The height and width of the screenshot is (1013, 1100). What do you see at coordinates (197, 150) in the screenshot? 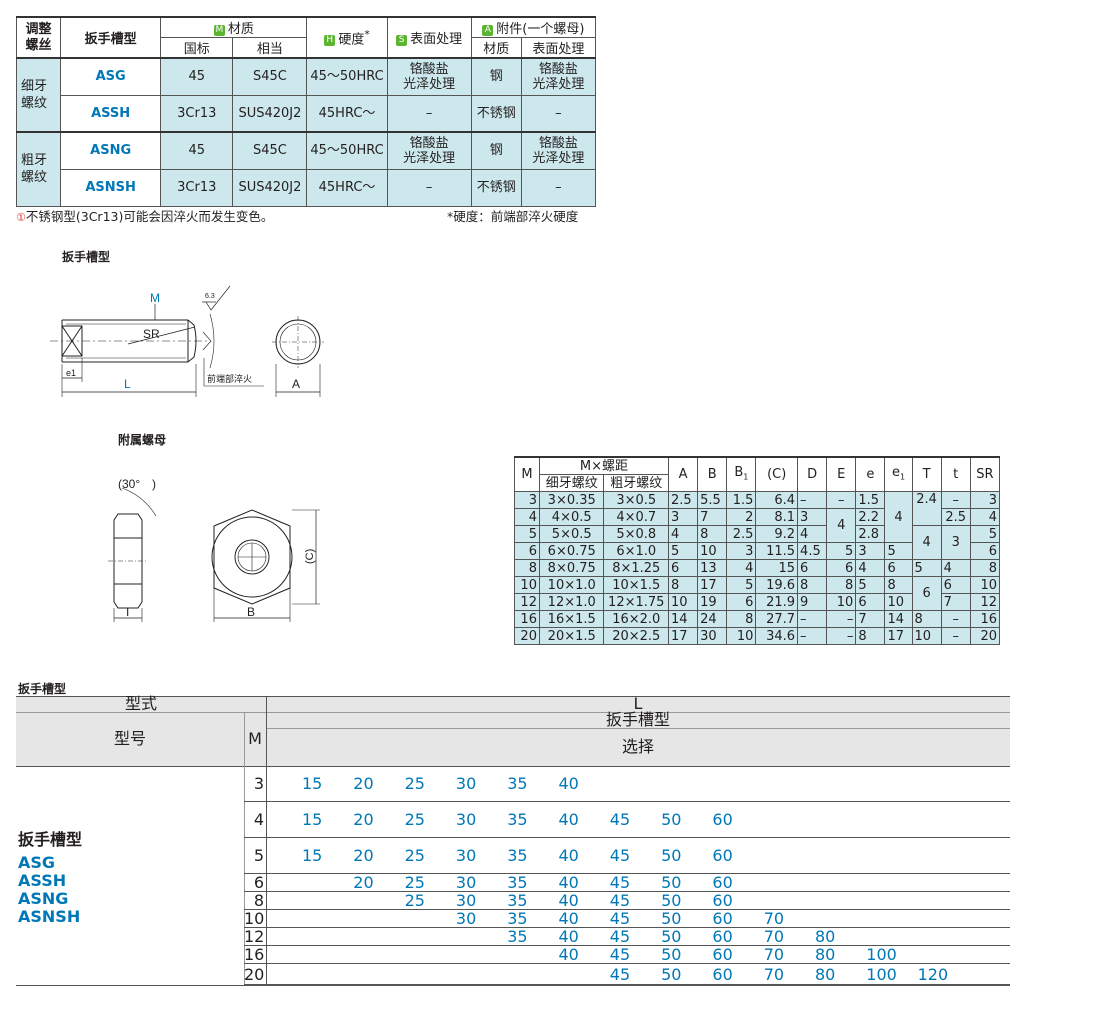
I see `material-cell-gb: 45` at bounding box center [197, 150].